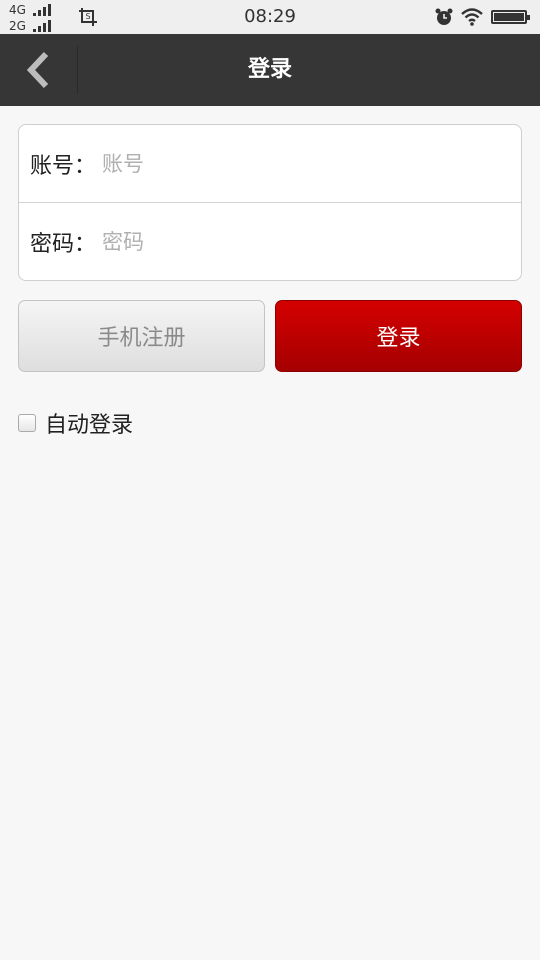 This screenshot has height=960, width=540. I want to click on signal-icon, so click(47, 9).